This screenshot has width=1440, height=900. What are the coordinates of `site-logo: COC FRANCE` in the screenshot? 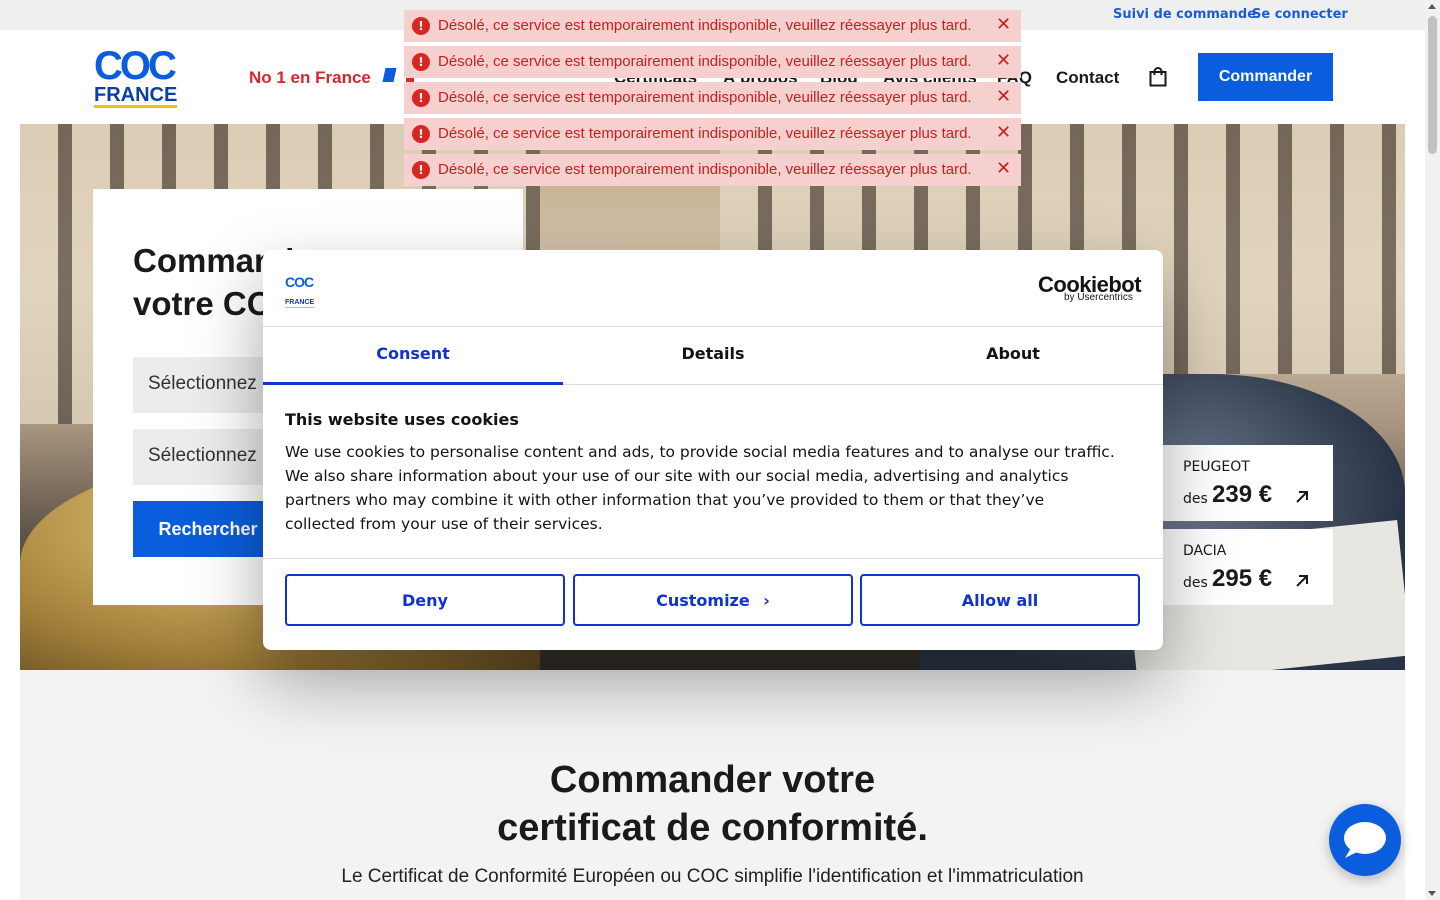 It's located at (139, 77).